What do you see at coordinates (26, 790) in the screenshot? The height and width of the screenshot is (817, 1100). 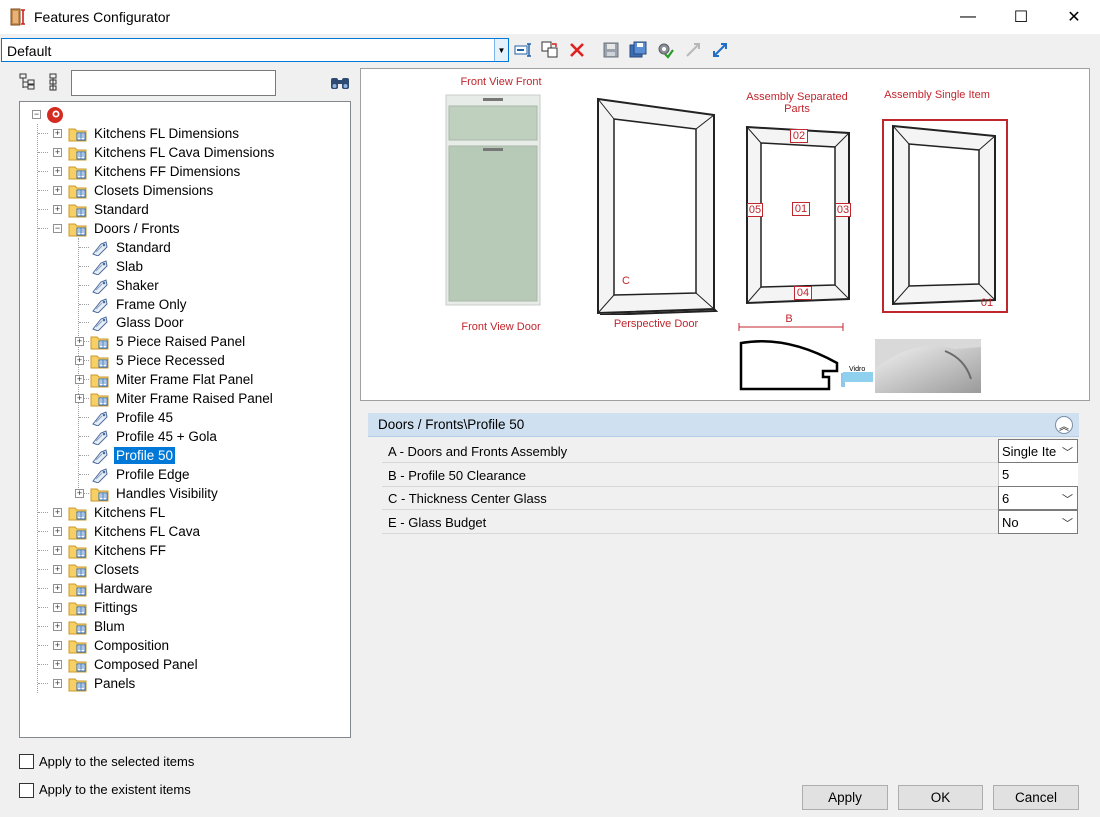 I see `apply-existent-checkbox` at bounding box center [26, 790].